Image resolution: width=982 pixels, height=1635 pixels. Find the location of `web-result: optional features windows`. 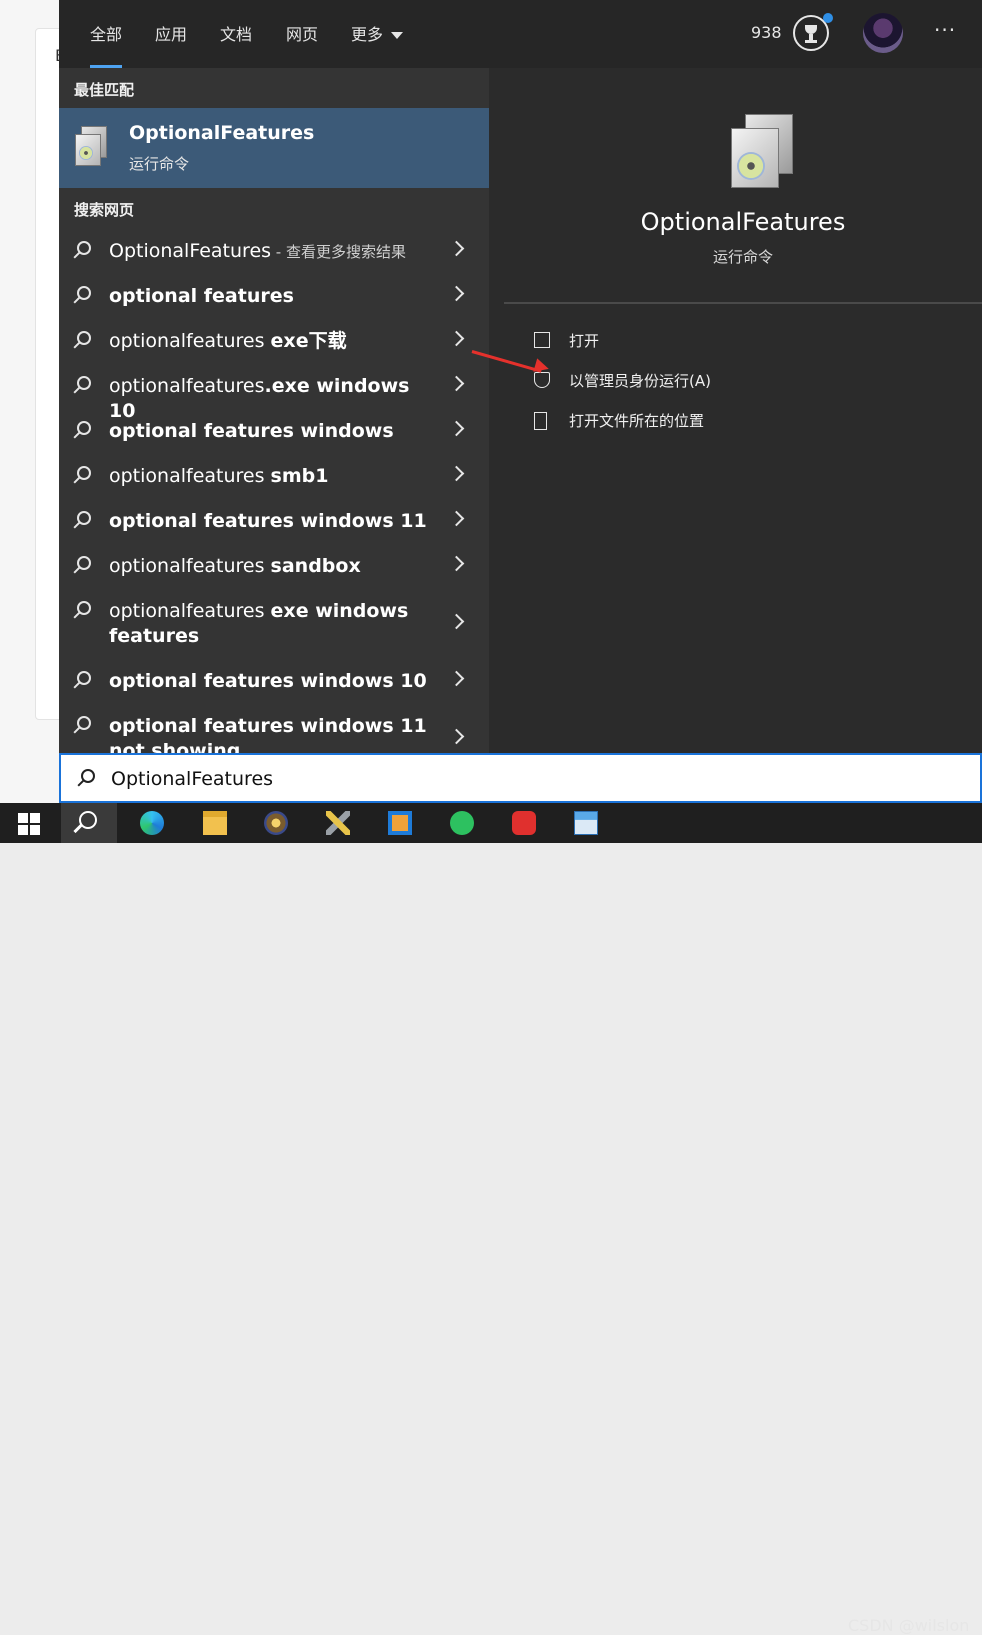

web-result: optional features windows is located at coordinates (274, 430).